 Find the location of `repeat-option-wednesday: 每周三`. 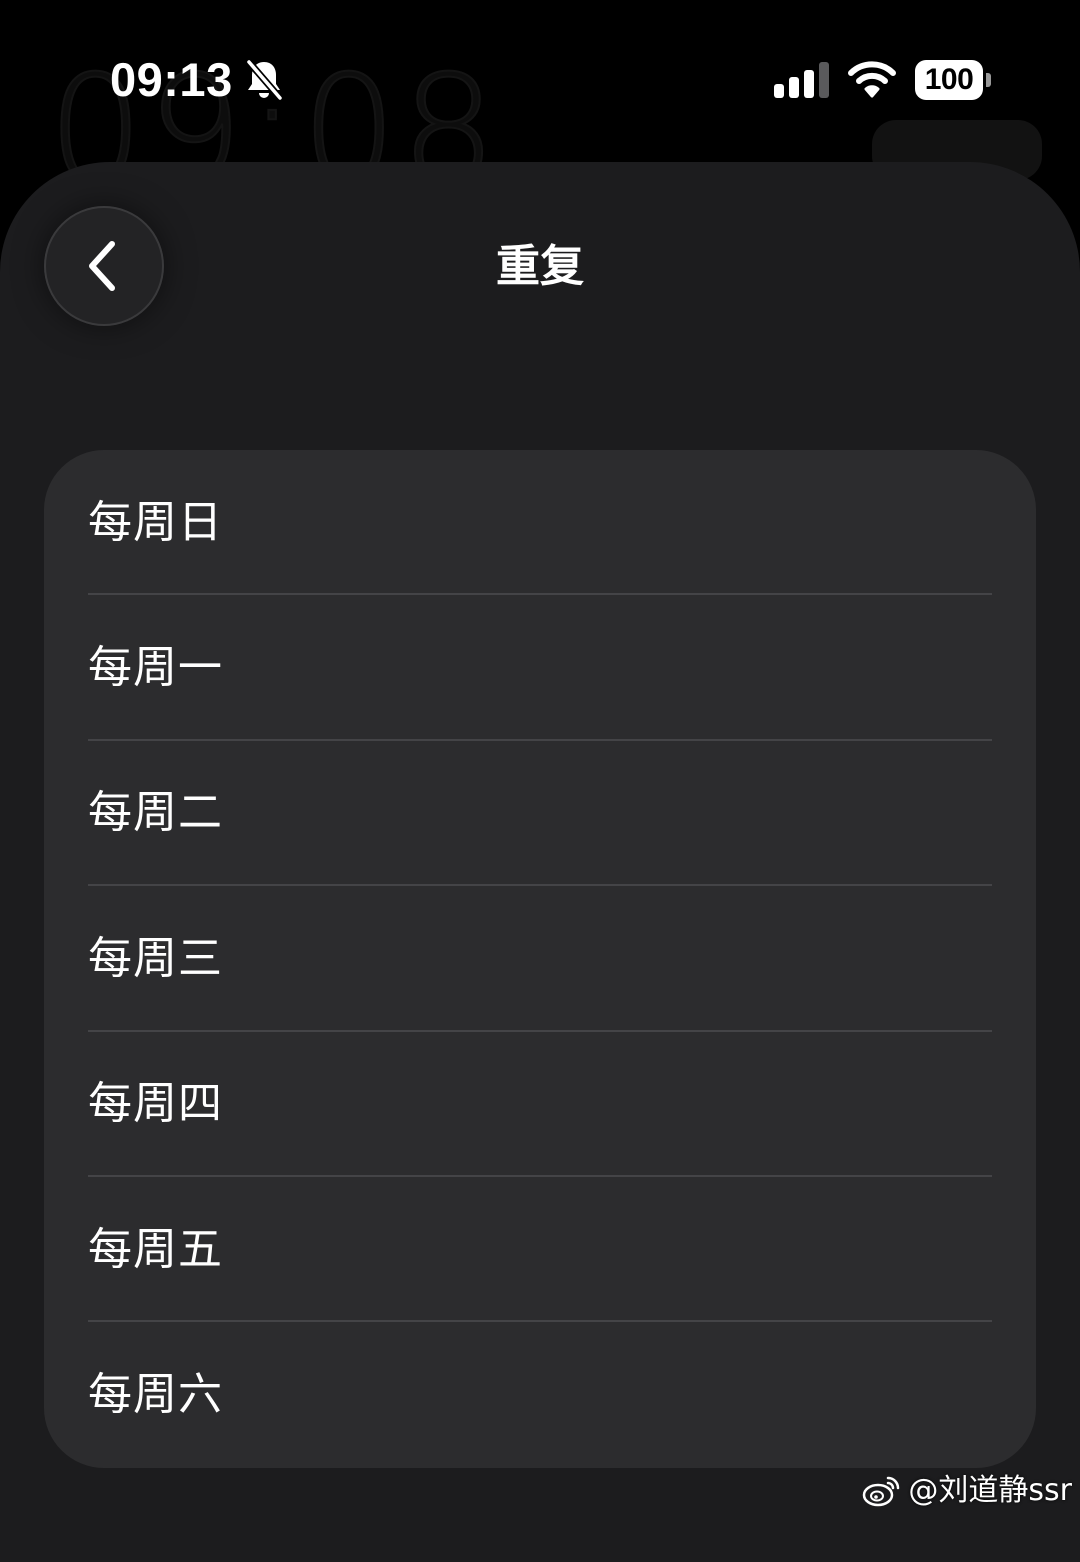

repeat-option-wednesday: 每周三 is located at coordinates (540, 959).